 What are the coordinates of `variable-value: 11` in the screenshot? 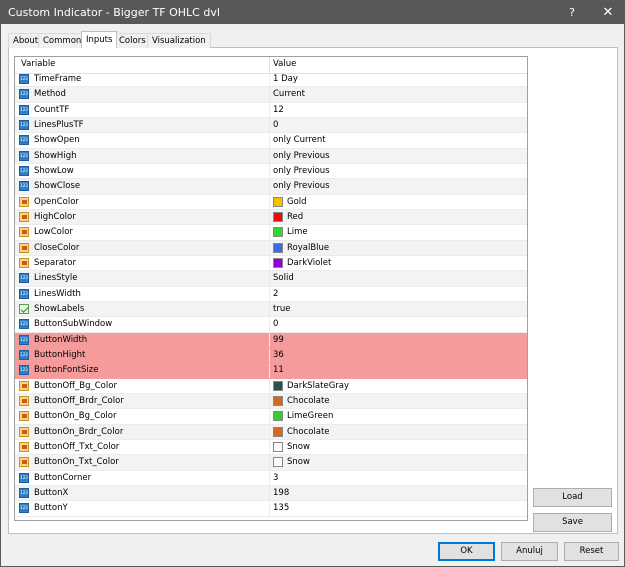 It's located at (278, 370).